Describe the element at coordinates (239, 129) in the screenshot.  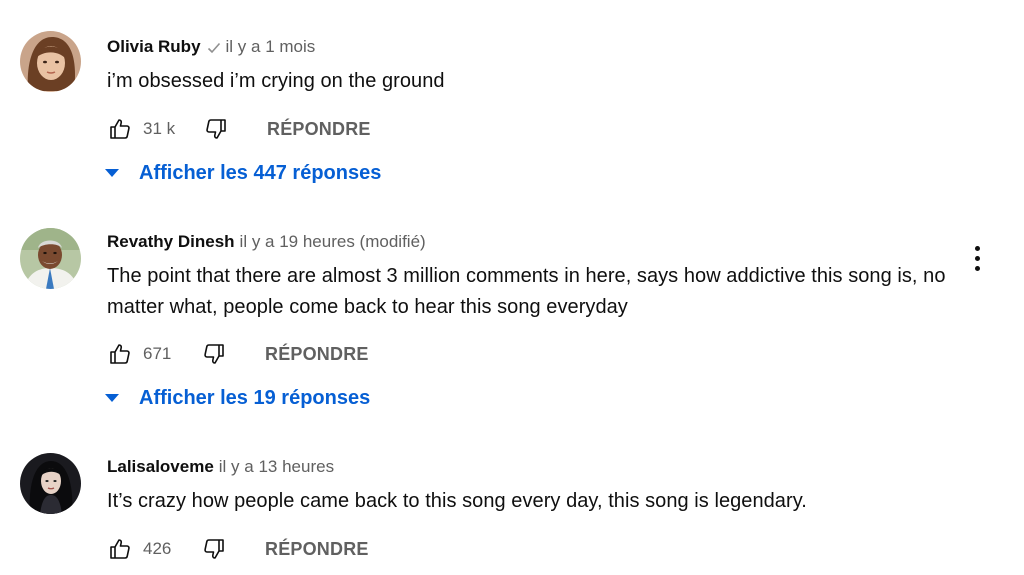
I see `comment-toolbar: 31 k RÉPONDRE` at that location.